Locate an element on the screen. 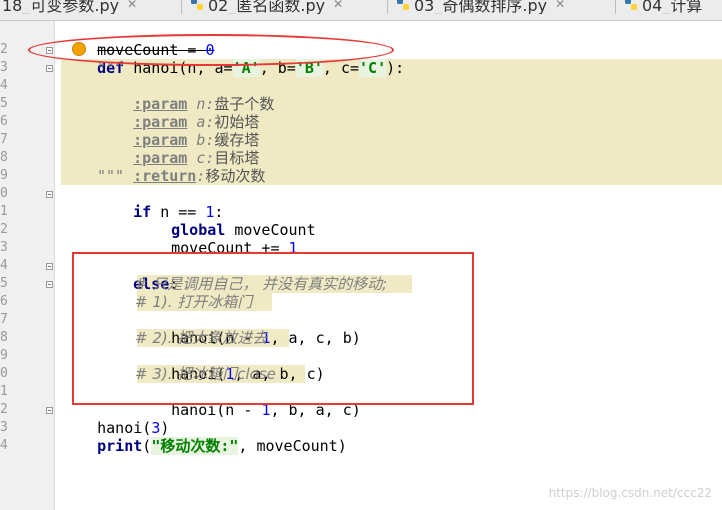 This screenshot has height=510, width=722. code-line-6: :param b:缓存塔 is located at coordinates (196, 140).